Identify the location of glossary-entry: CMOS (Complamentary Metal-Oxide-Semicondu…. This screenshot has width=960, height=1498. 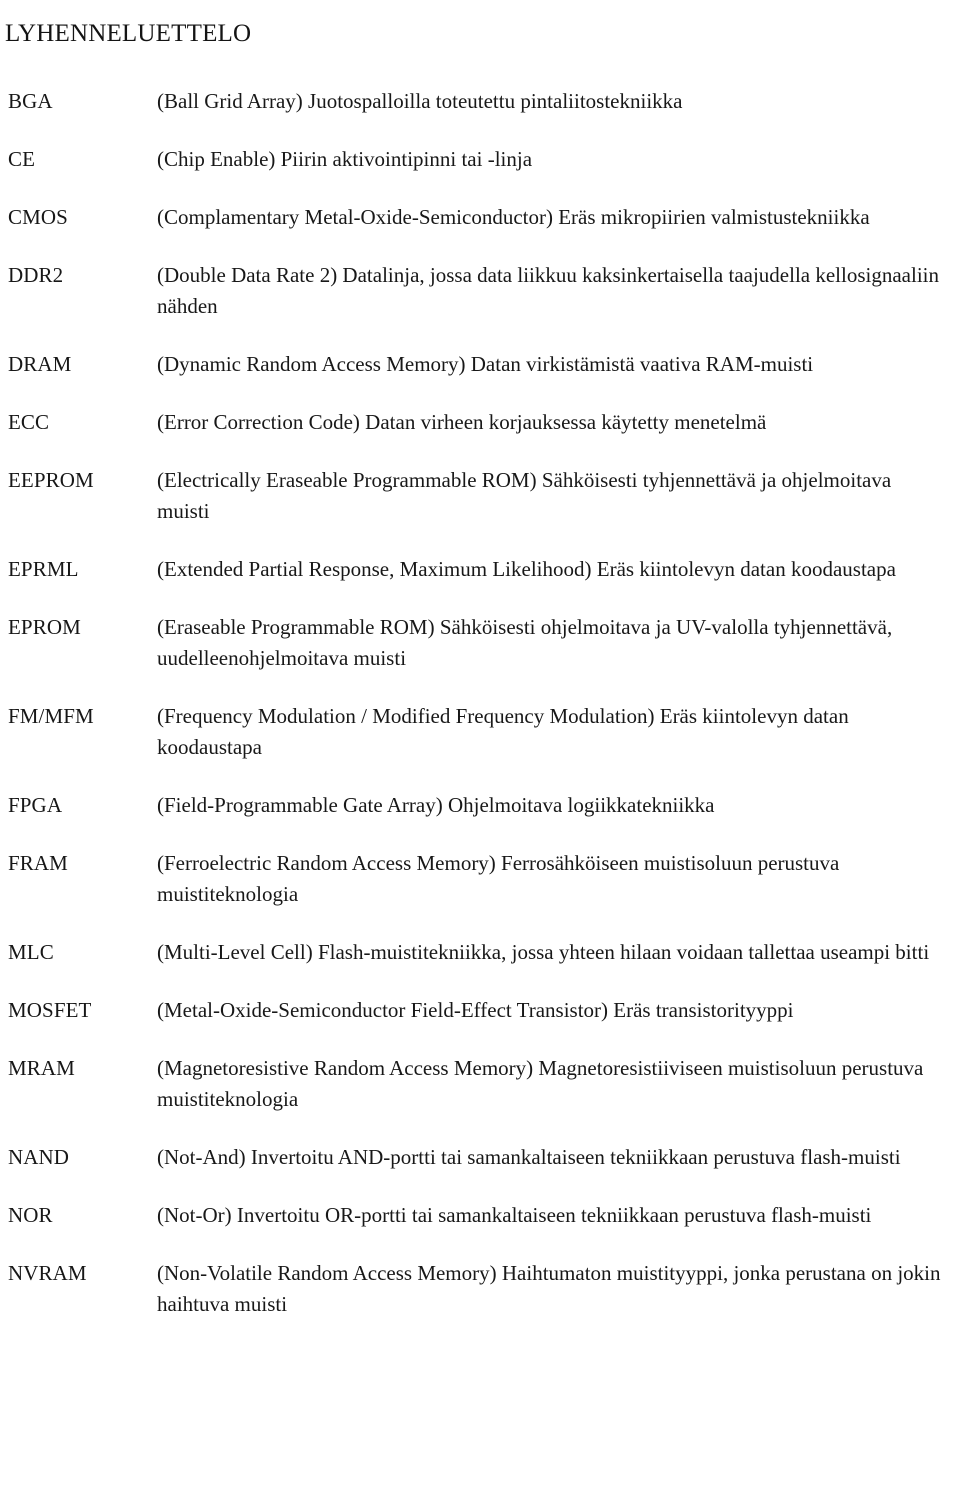
(480, 217).